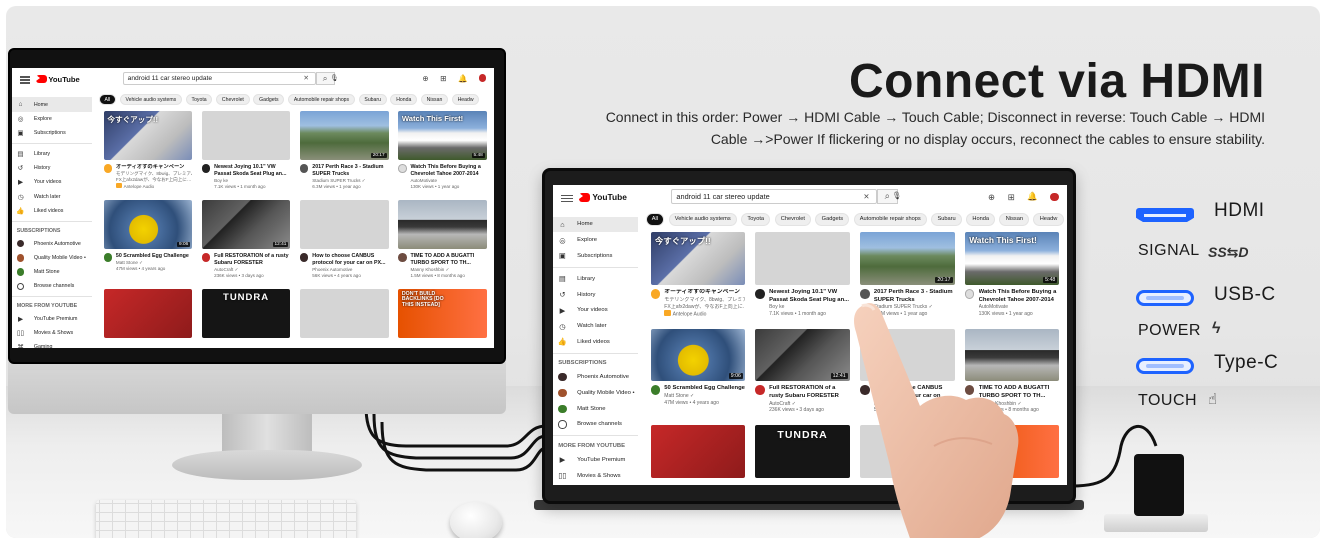 Image resolution: width=1324 pixels, height=543 pixels. Describe the element at coordinates (697, 259) in the screenshot. I see `video-thumbnail: 今すぐアップ!!` at that location.